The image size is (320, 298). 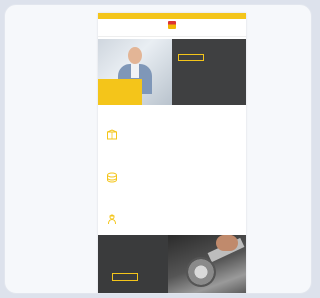 What do you see at coordinates (125, 277) in the screenshot?
I see `bottom-button` at bounding box center [125, 277].